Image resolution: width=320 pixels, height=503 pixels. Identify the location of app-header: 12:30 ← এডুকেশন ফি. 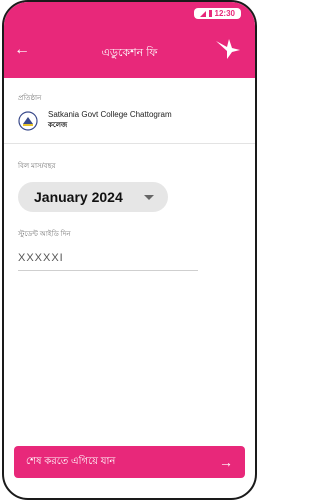
(129, 40).